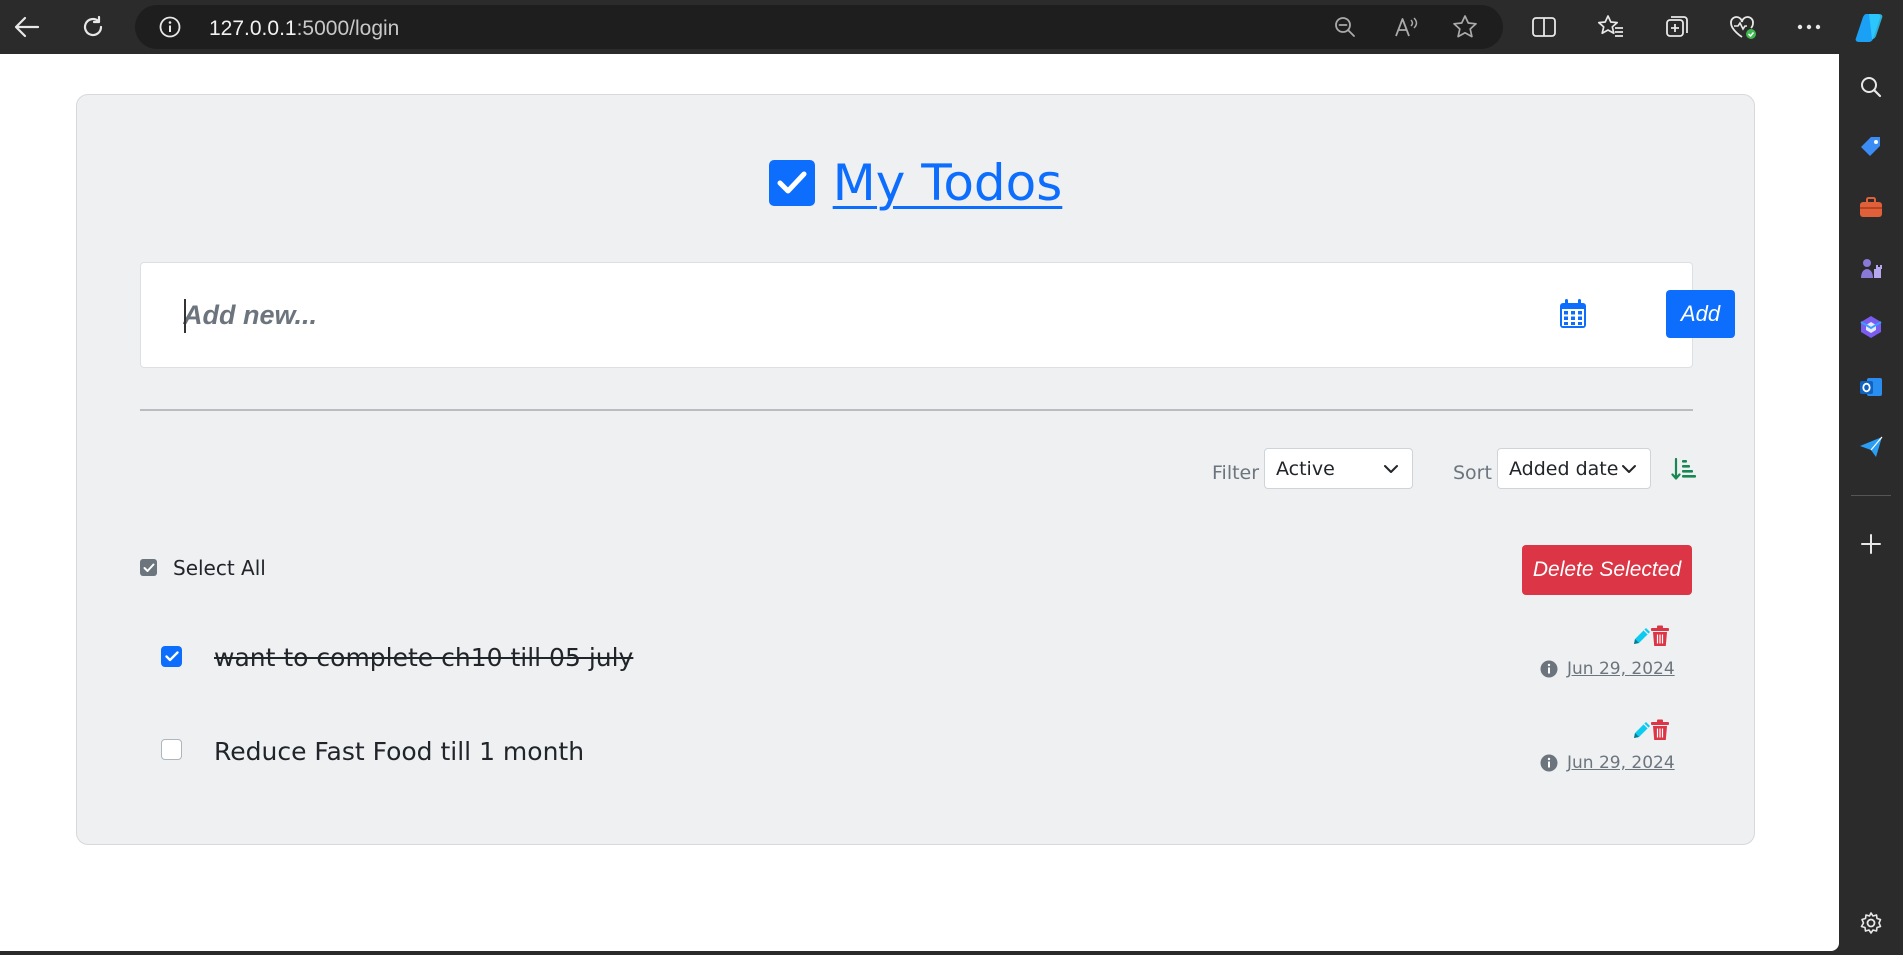 The height and width of the screenshot is (955, 1903). Describe the element at coordinates (219, 568) in the screenshot. I see `select-all-label: Select All` at that location.